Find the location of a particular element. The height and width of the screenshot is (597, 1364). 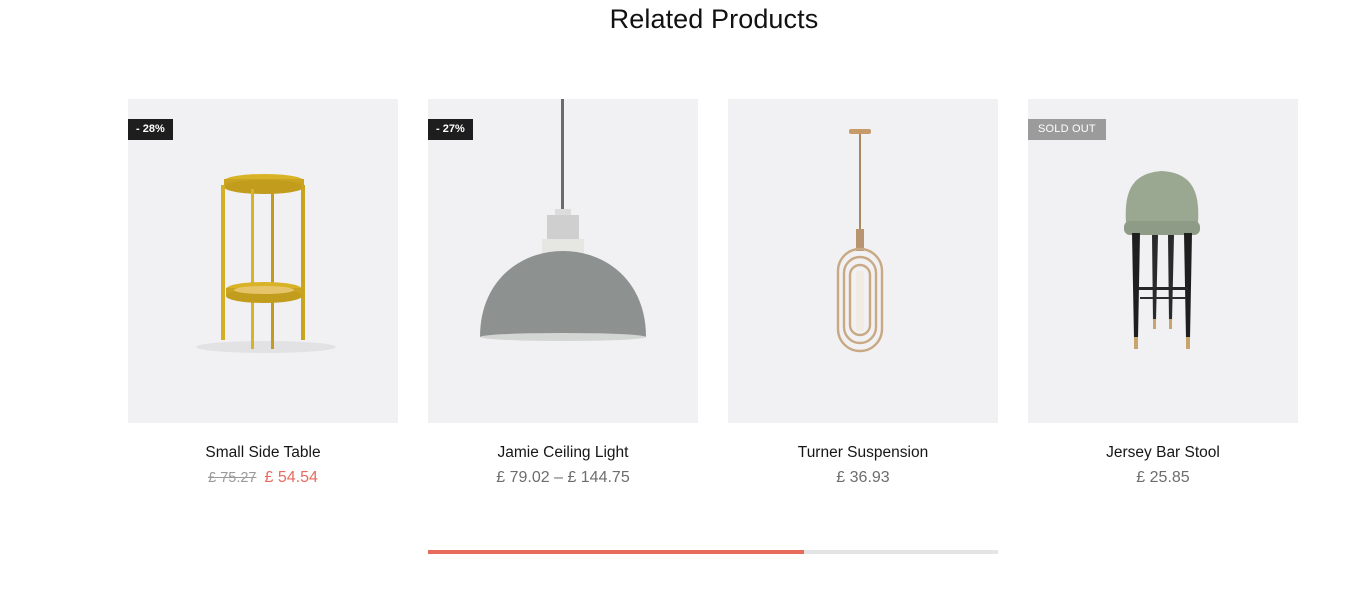

bar-stool-image is located at coordinates (1163, 261).